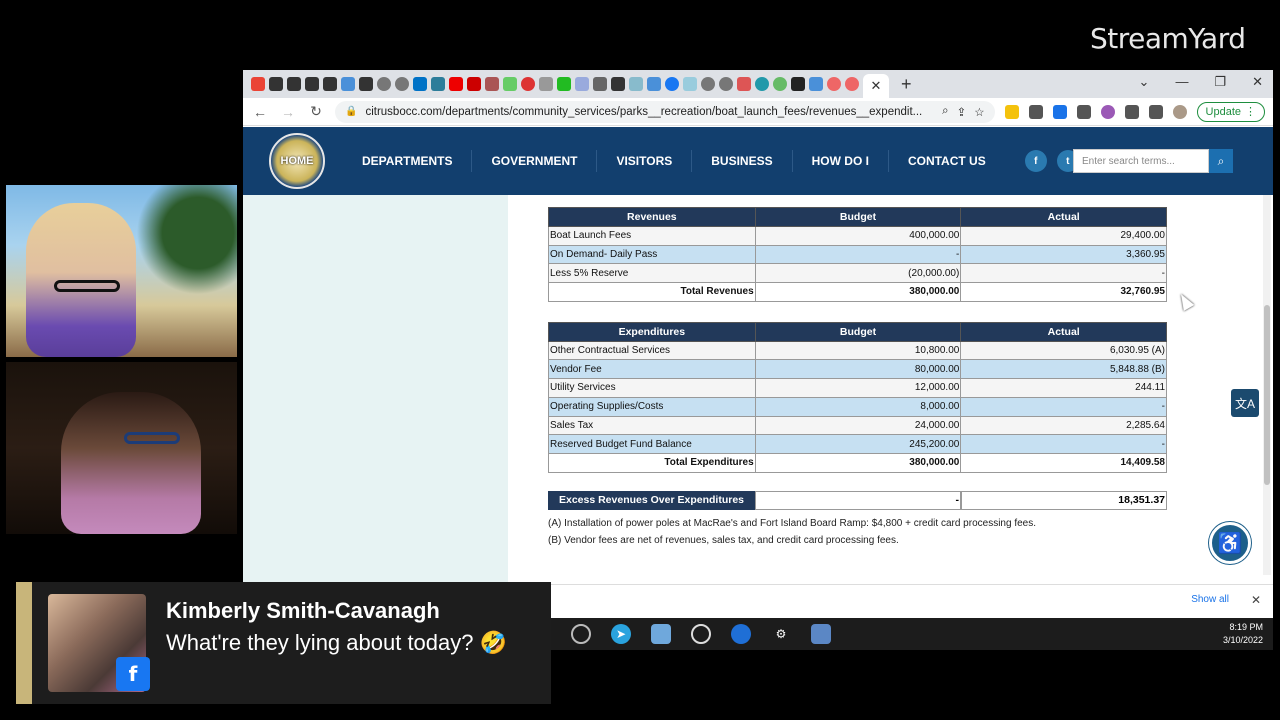  I want to click on reading-list-icon, so click(1155, 111).